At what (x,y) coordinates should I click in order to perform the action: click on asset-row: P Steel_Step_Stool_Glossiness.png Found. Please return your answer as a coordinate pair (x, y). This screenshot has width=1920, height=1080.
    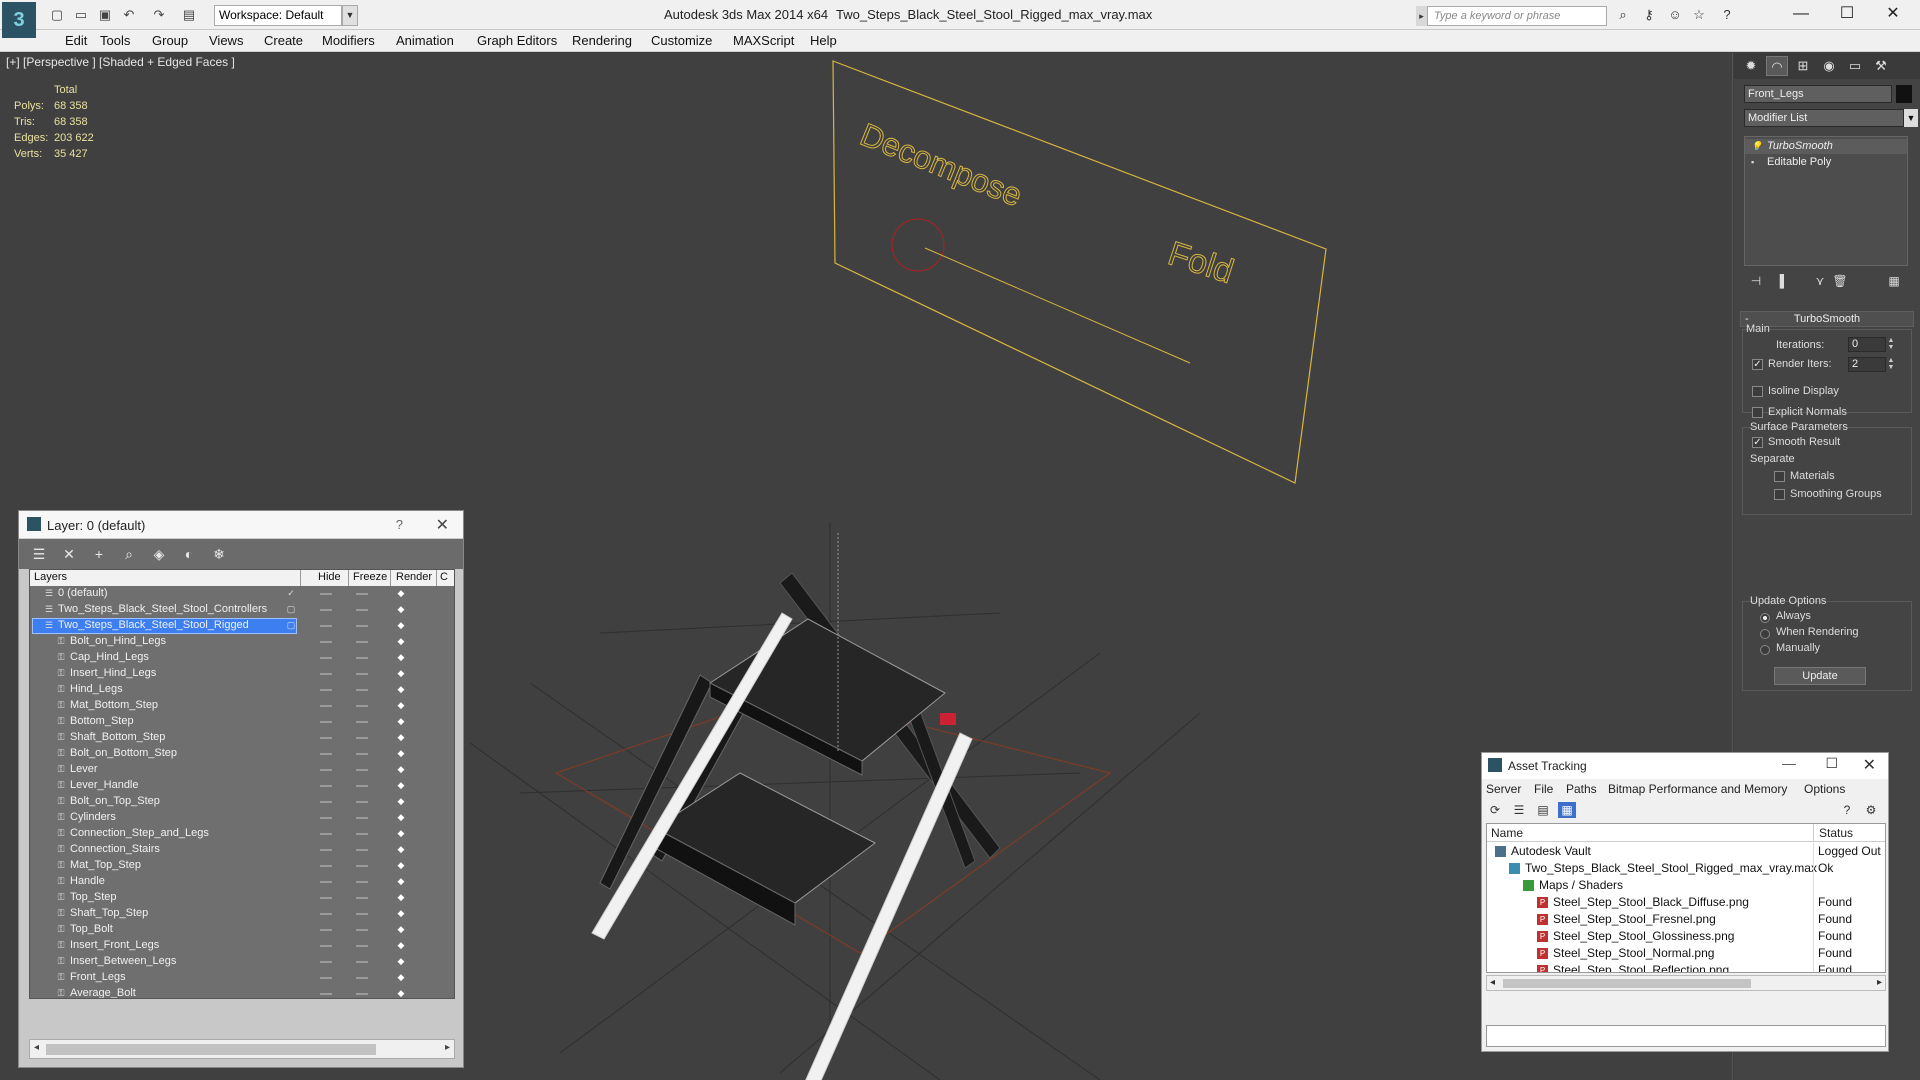
    Looking at the image, I should click on (1686, 936).